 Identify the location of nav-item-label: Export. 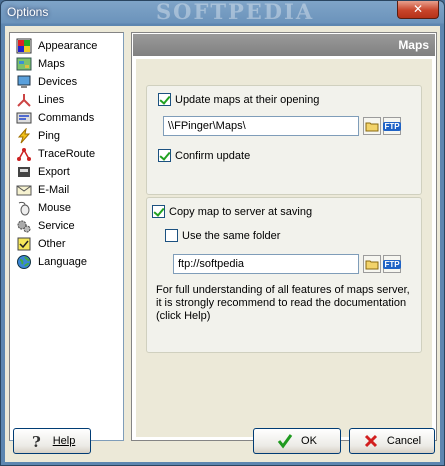
(54, 172).